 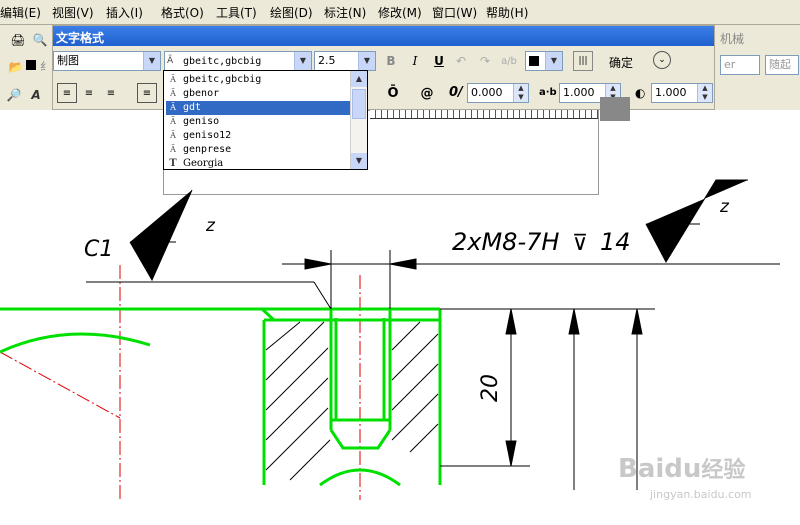 What do you see at coordinates (207, 149) in the screenshot?
I see `font-option-label: genprese` at bounding box center [207, 149].